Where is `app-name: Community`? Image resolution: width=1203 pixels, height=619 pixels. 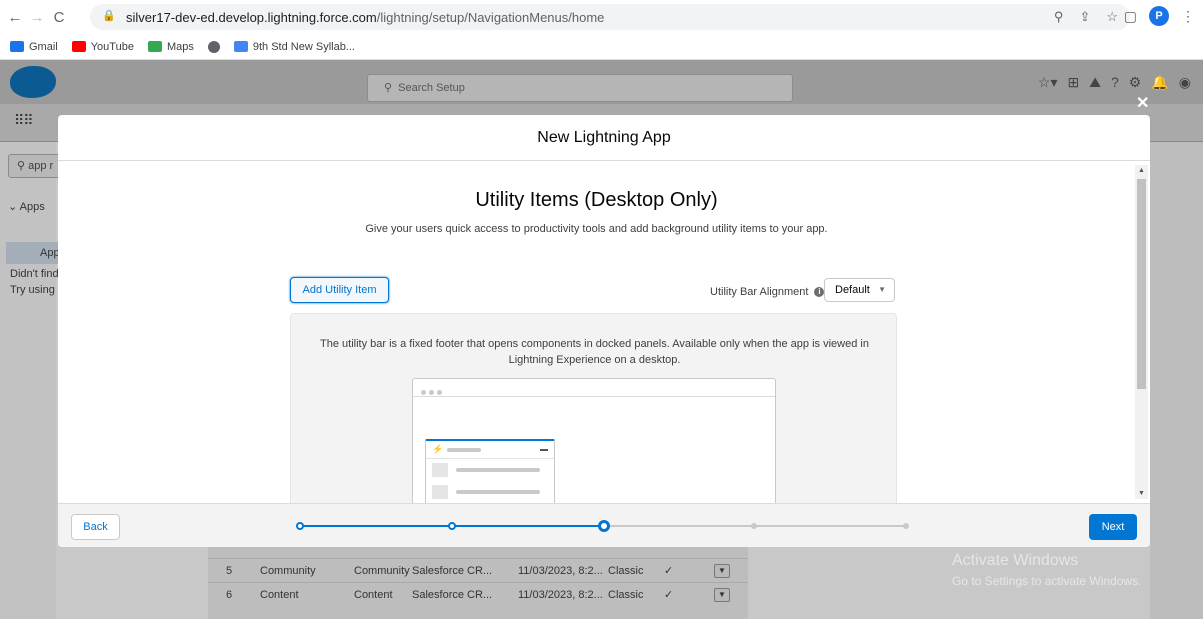
app-name: Community is located at coordinates (288, 571).